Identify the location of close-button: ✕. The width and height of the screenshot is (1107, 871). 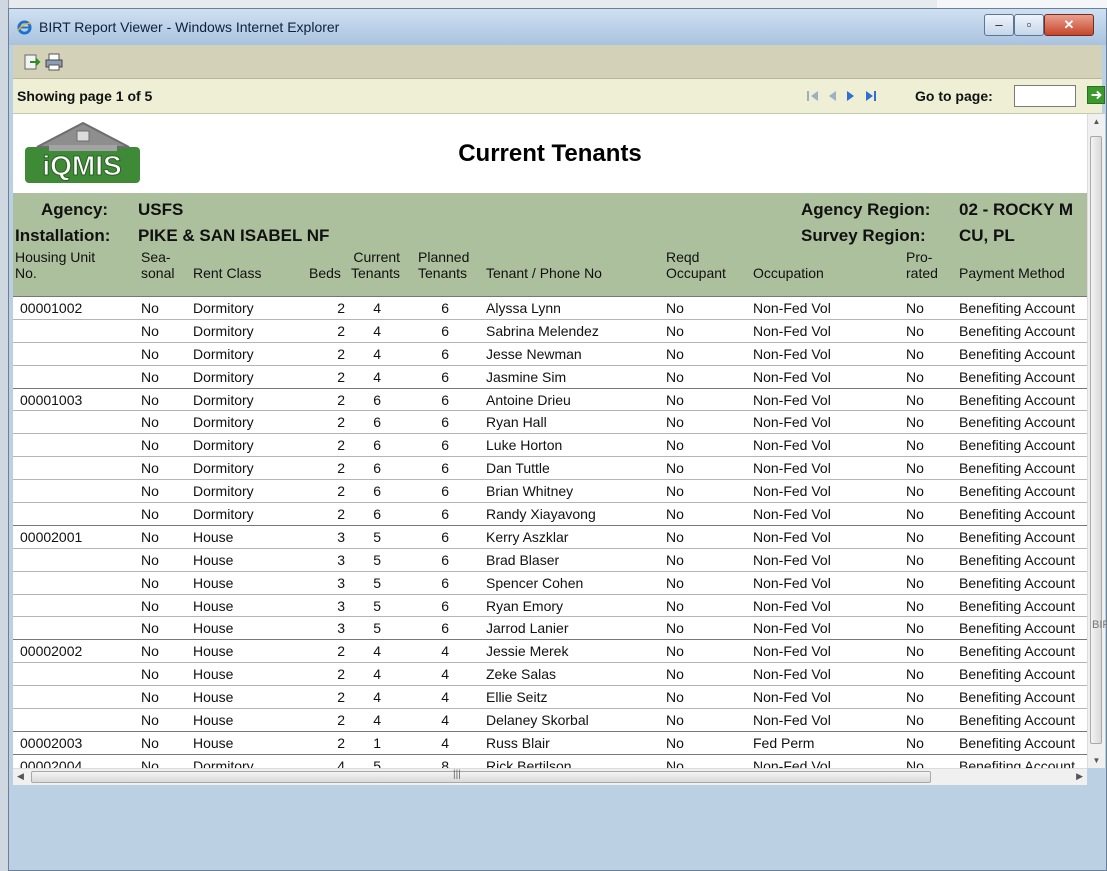
(1069, 25).